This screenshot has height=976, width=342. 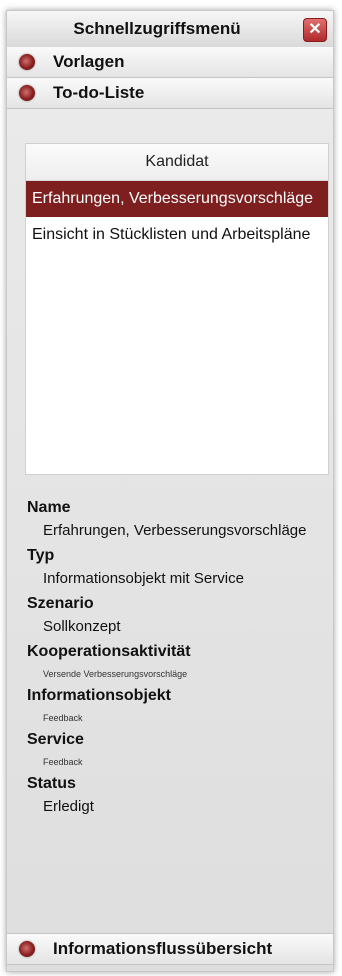 I want to click on list-item: Erfahrungen, Verbesserungsvorschläge, so click(x=177, y=199).